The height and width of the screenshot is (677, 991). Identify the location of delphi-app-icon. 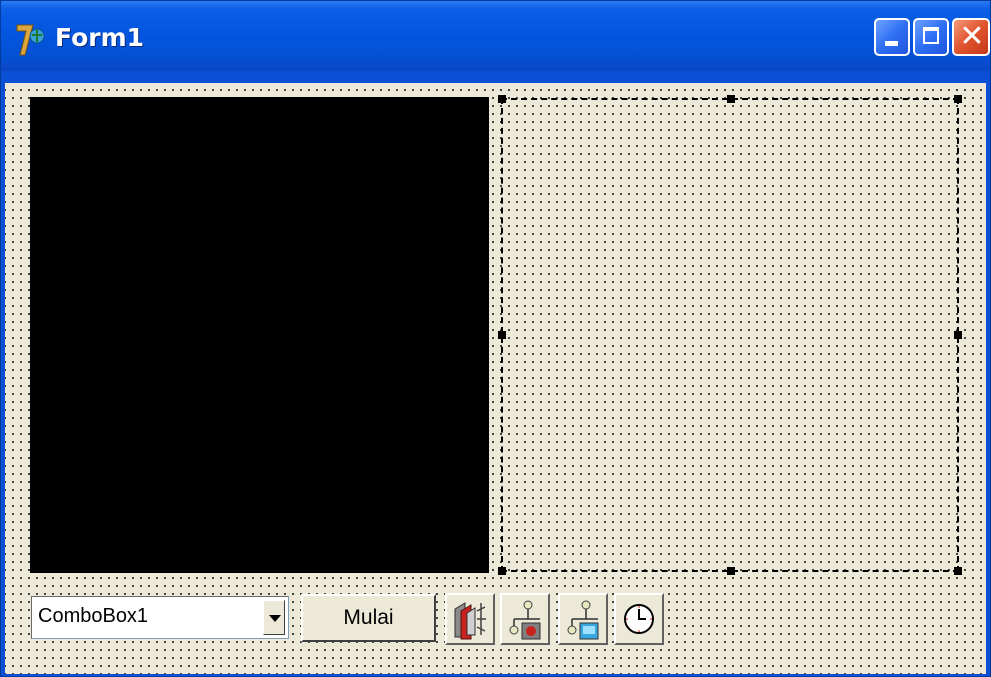
(30, 40).